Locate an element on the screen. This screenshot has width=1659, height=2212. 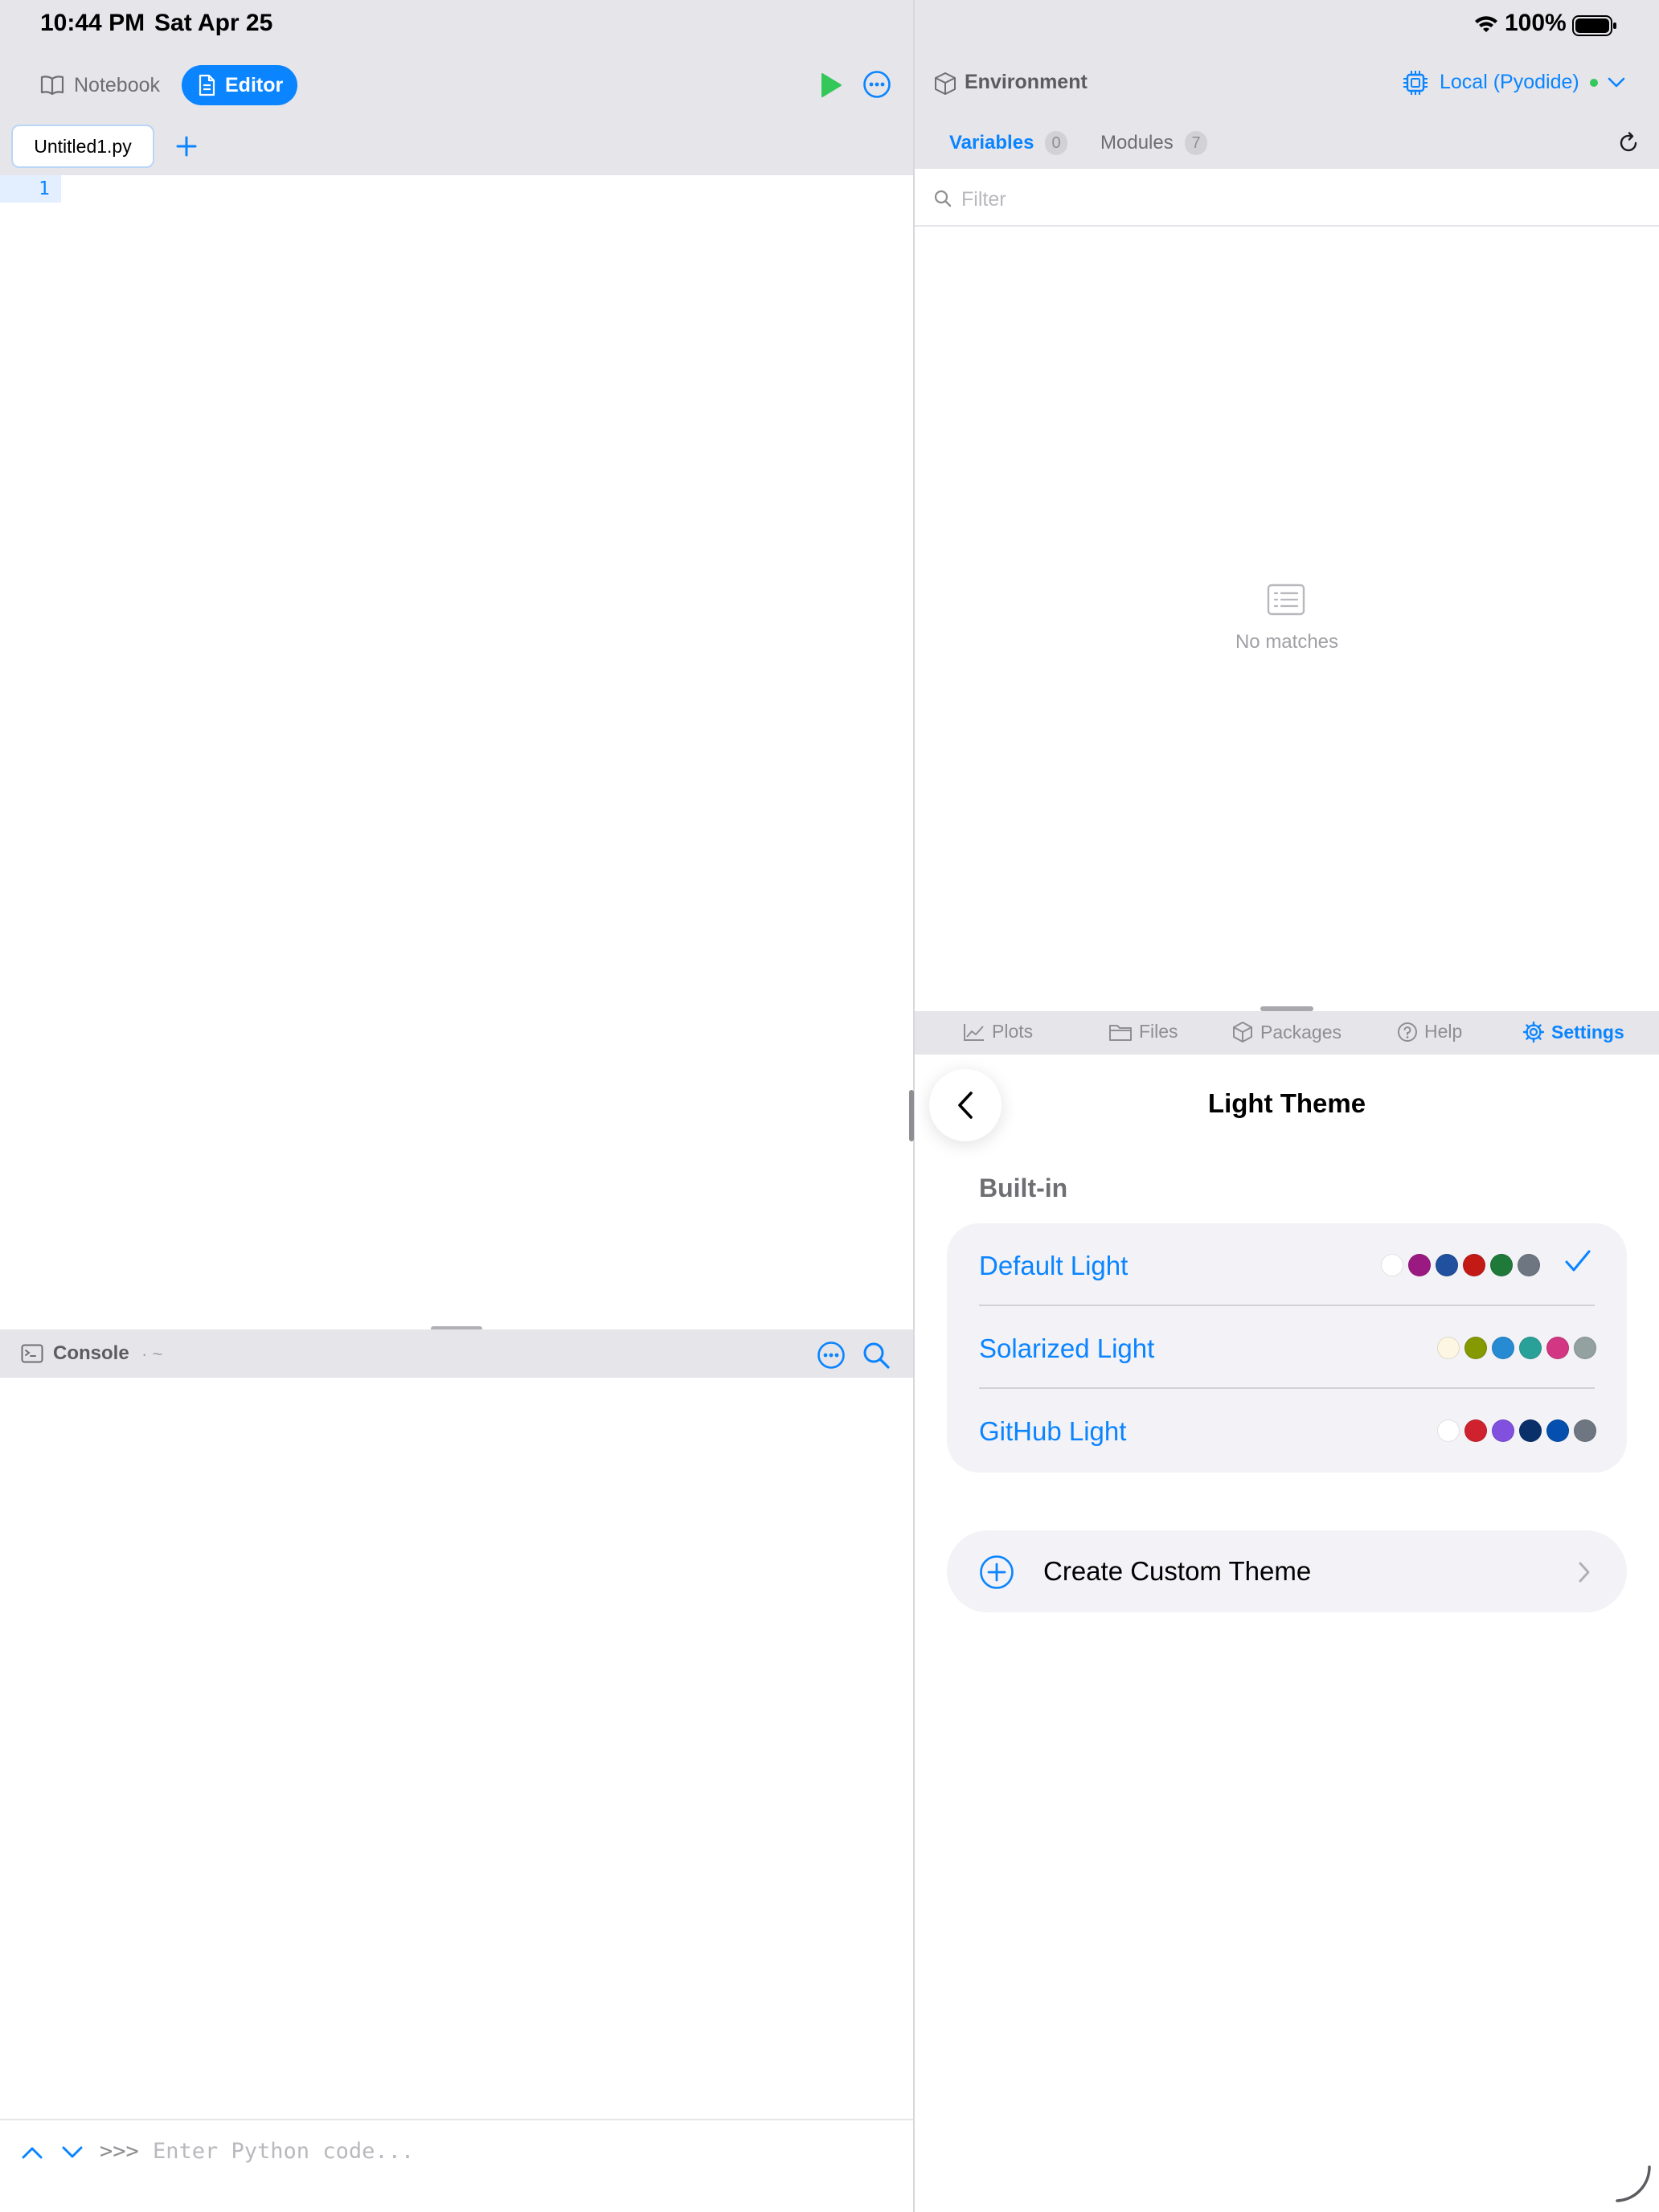
environment-title: Environment is located at coordinates (1026, 82).